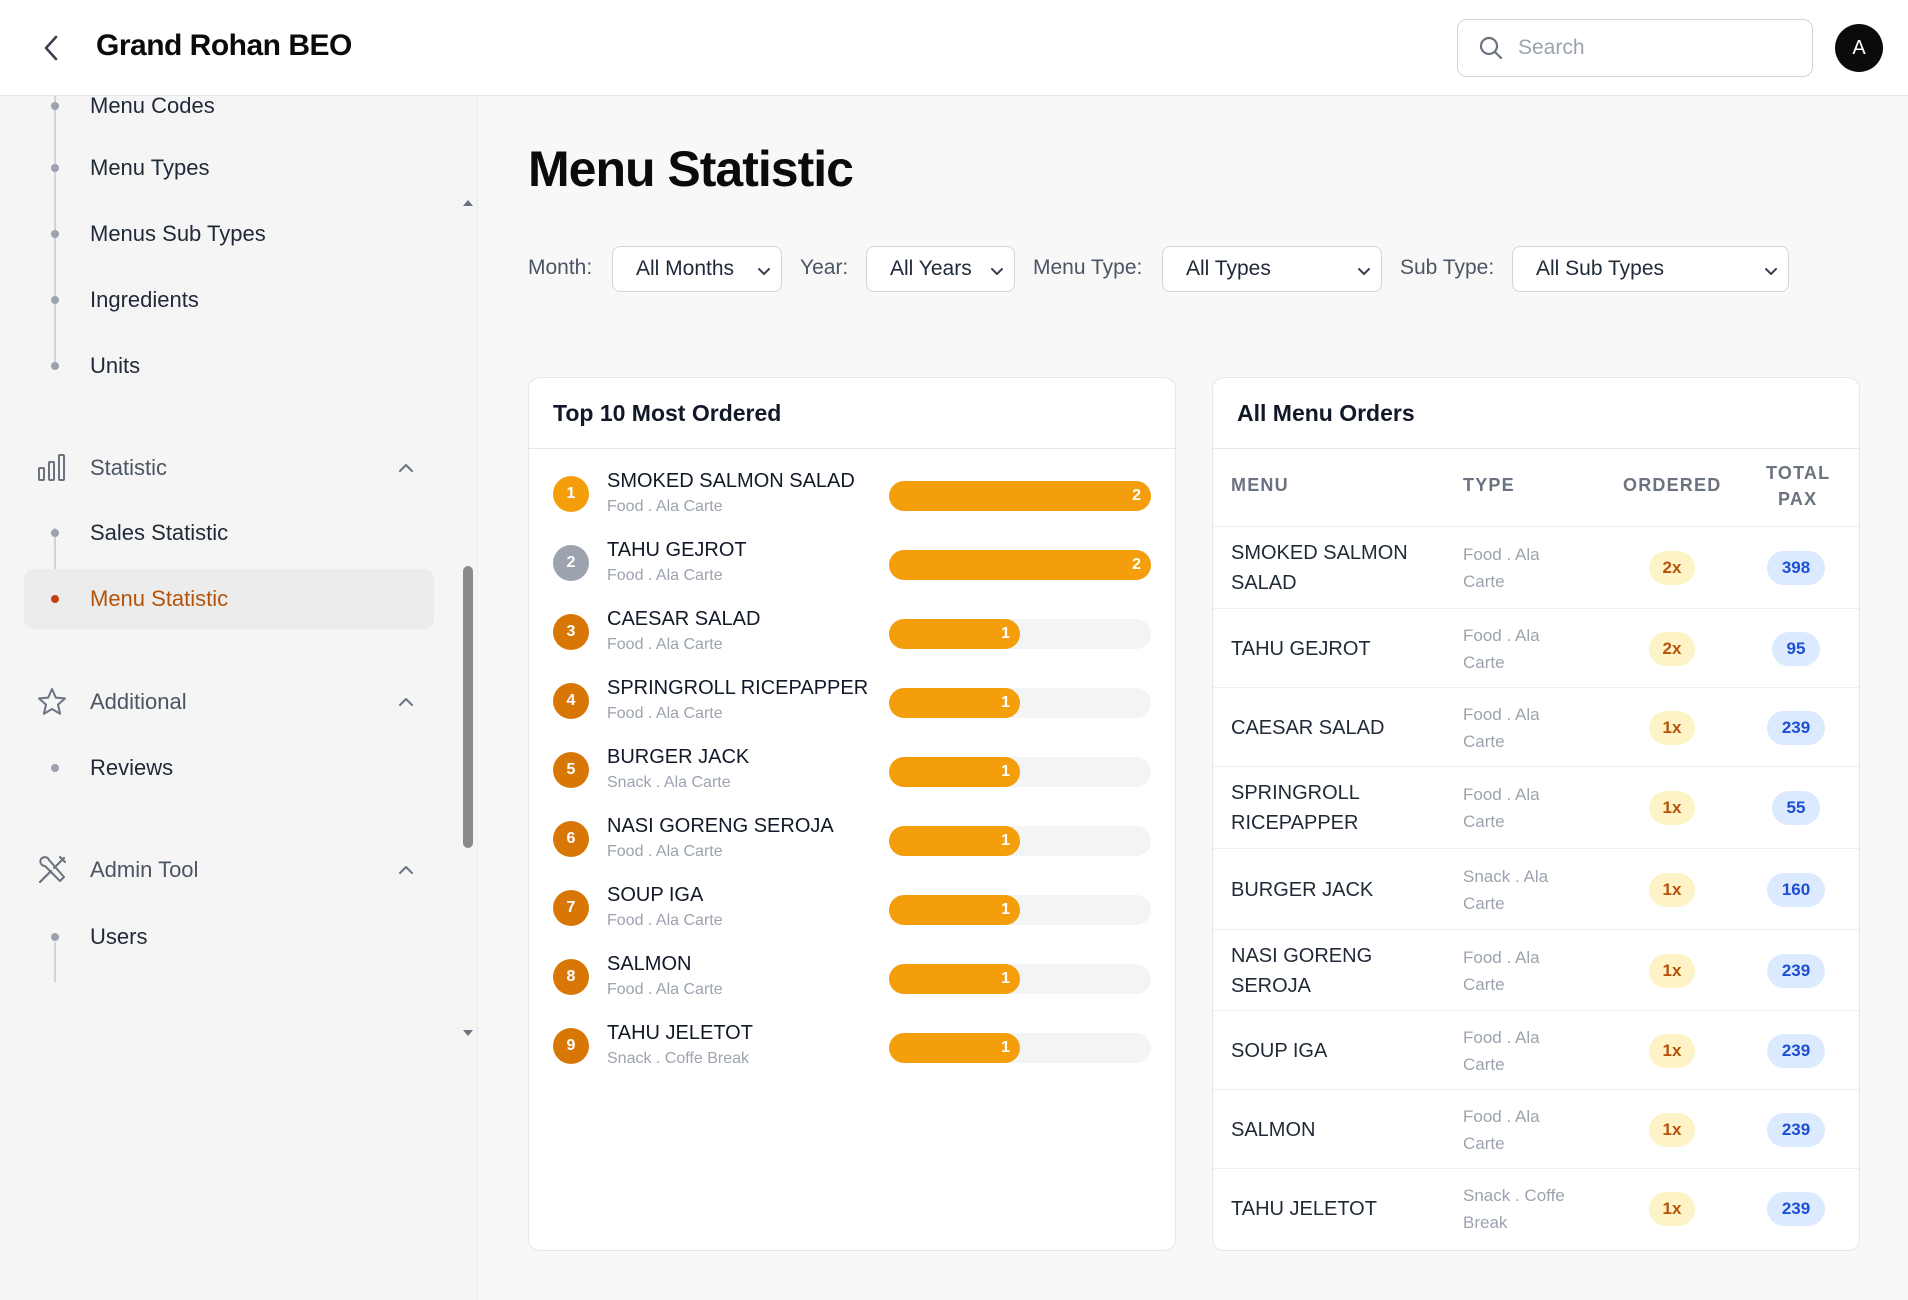 Image resolution: width=1908 pixels, height=1300 pixels. What do you see at coordinates (229, 106) in the screenshot?
I see `sidebar-item-menu-codes: Menu Codes` at bounding box center [229, 106].